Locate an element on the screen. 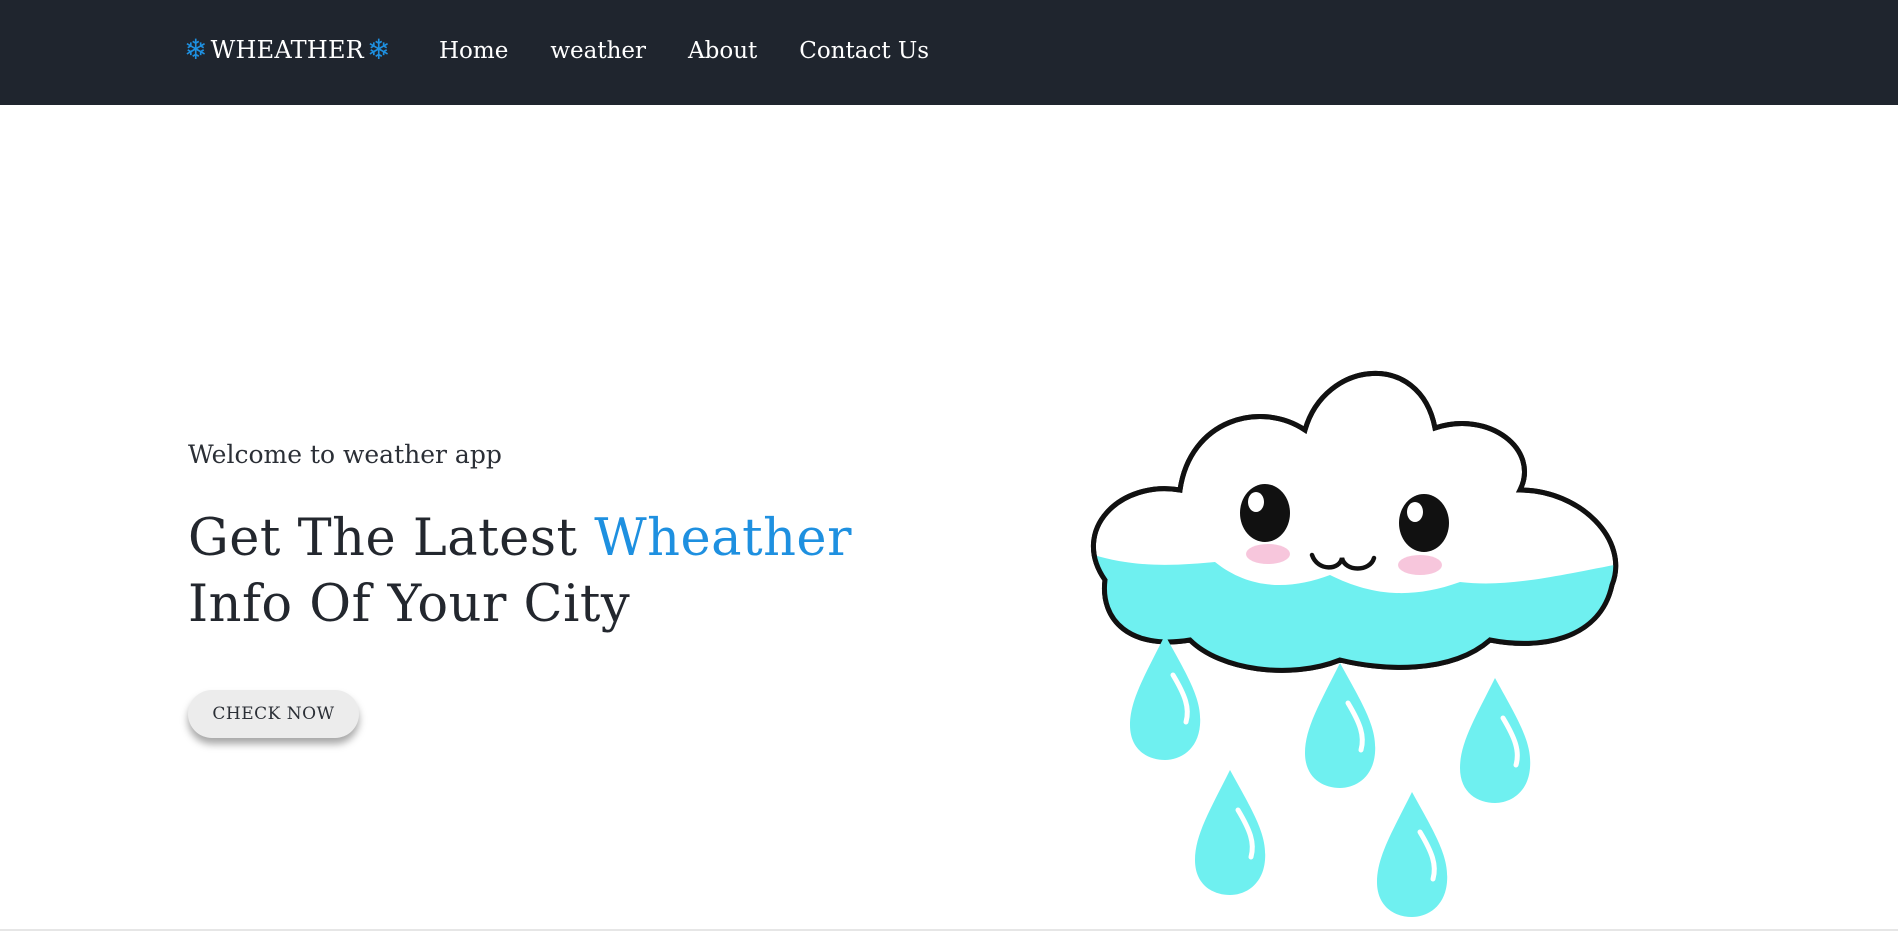 The image size is (1898, 931). nav-link-about: About is located at coordinates (722, 51).